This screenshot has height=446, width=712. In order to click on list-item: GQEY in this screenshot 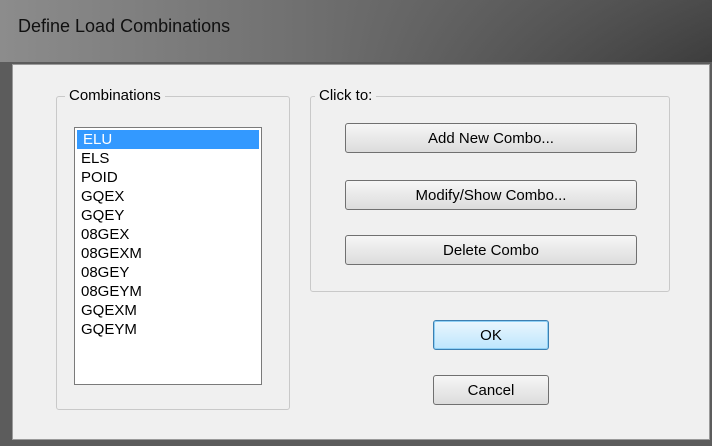, I will do `click(168, 215)`.